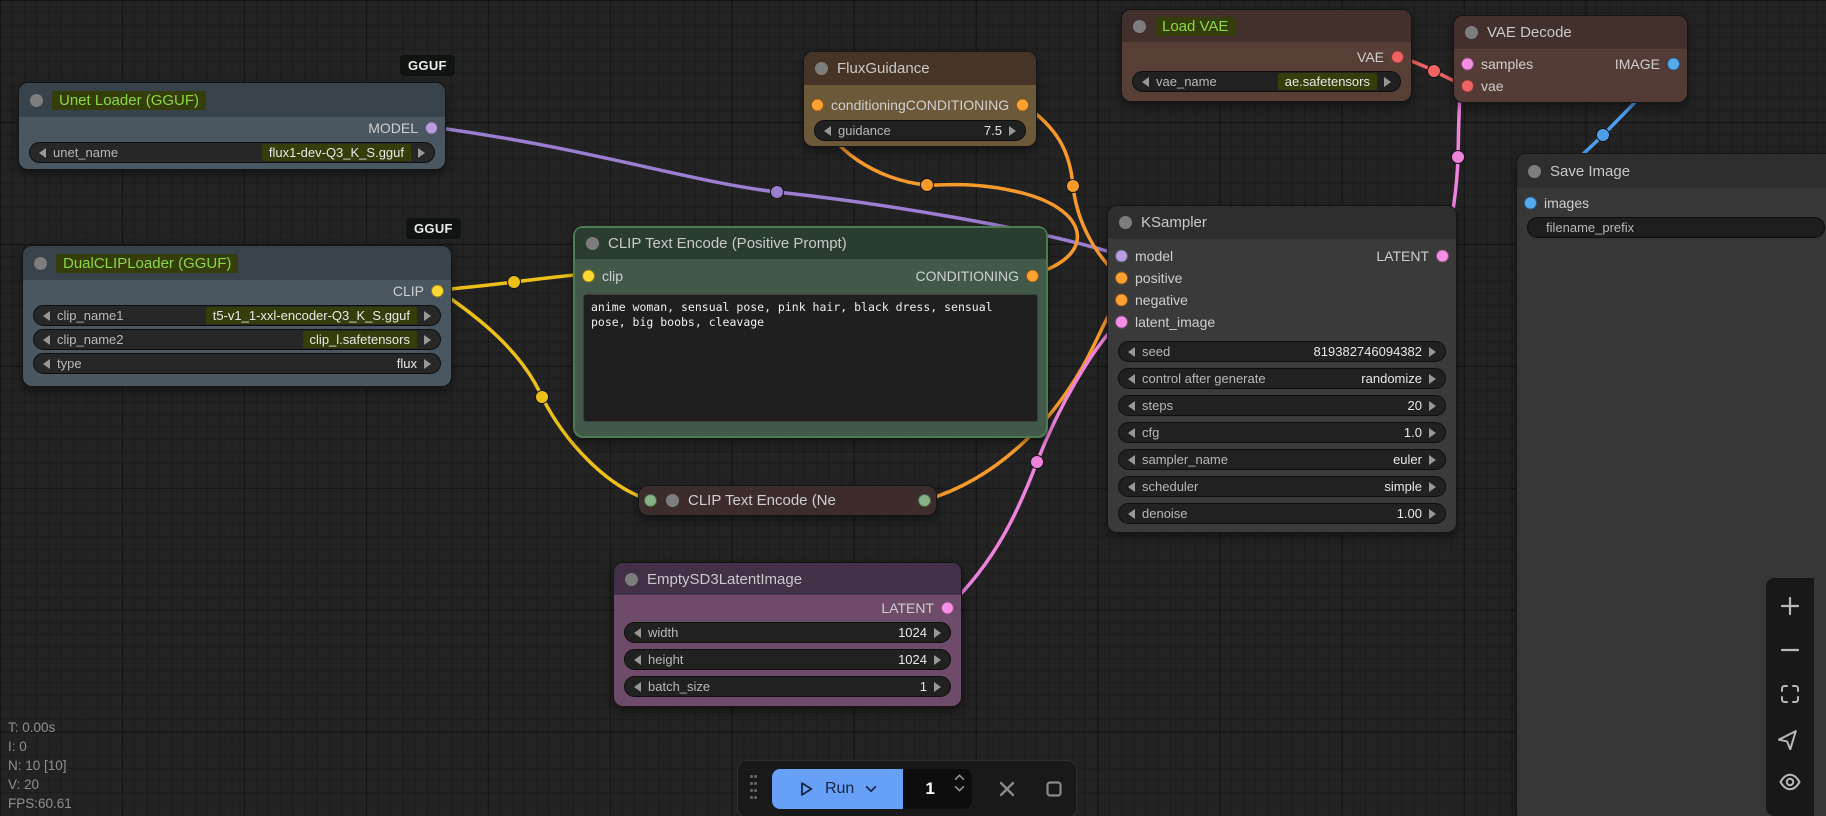  Describe the element at coordinates (650, 500) in the screenshot. I see `collapsed-input-port` at that location.